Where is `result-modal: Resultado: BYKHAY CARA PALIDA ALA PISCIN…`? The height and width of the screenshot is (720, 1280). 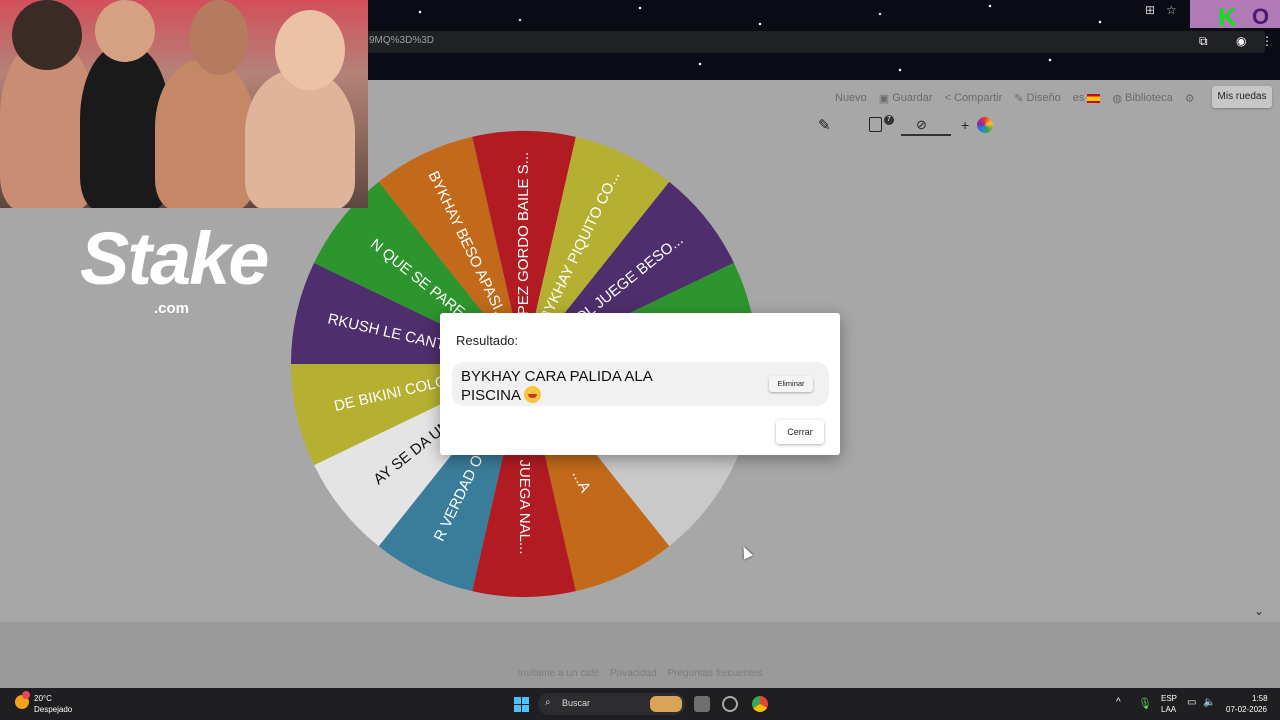
result-modal: Resultado: BYKHAY CARA PALIDA ALA PISCIN… is located at coordinates (640, 384).